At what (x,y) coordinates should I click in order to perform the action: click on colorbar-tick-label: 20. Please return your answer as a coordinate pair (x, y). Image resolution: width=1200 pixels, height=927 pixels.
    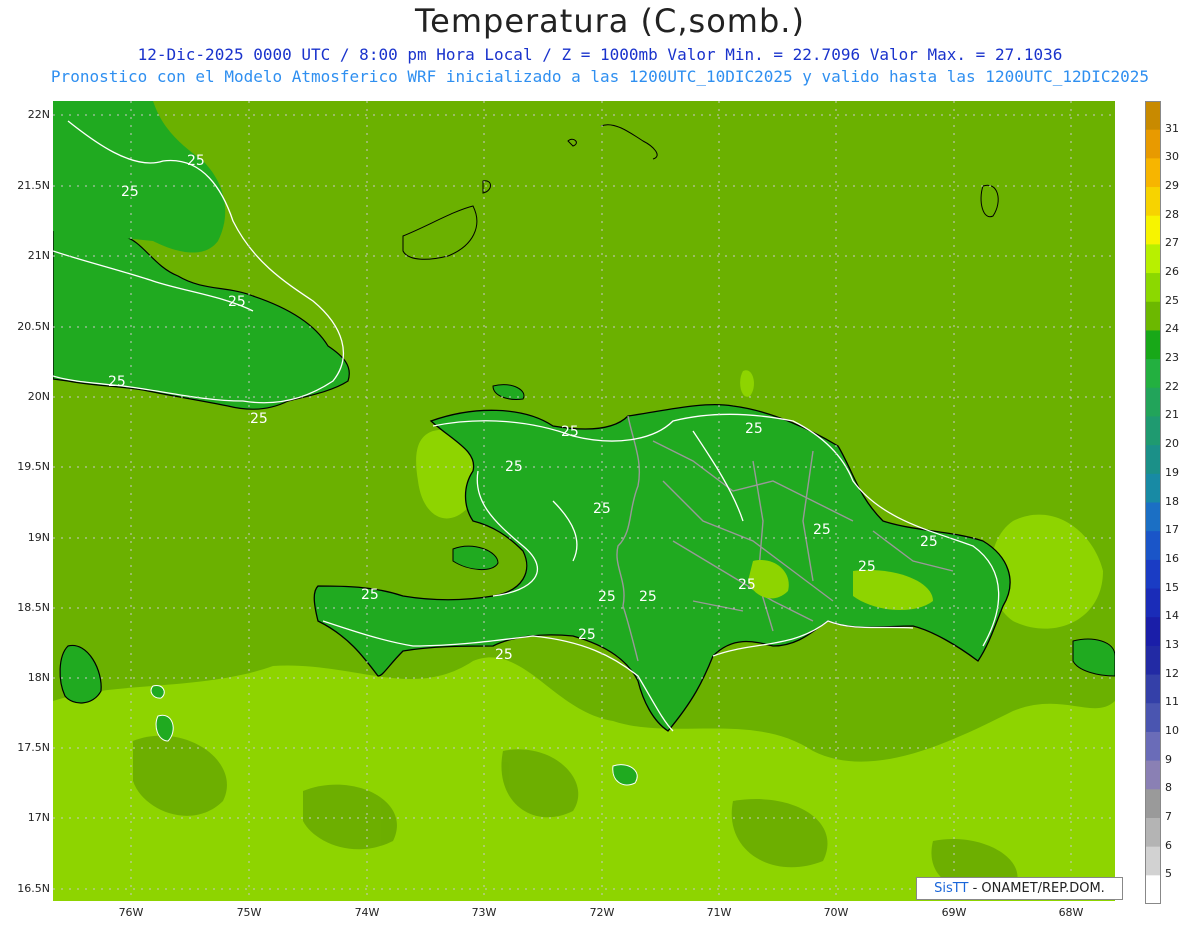
    Looking at the image, I should click on (1172, 444).